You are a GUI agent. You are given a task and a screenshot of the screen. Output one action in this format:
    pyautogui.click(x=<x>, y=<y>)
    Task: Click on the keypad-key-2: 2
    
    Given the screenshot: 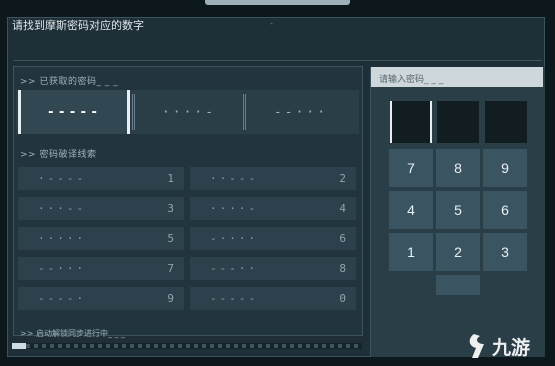 What is the action you would take?
    pyautogui.click(x=458, y=252)
    